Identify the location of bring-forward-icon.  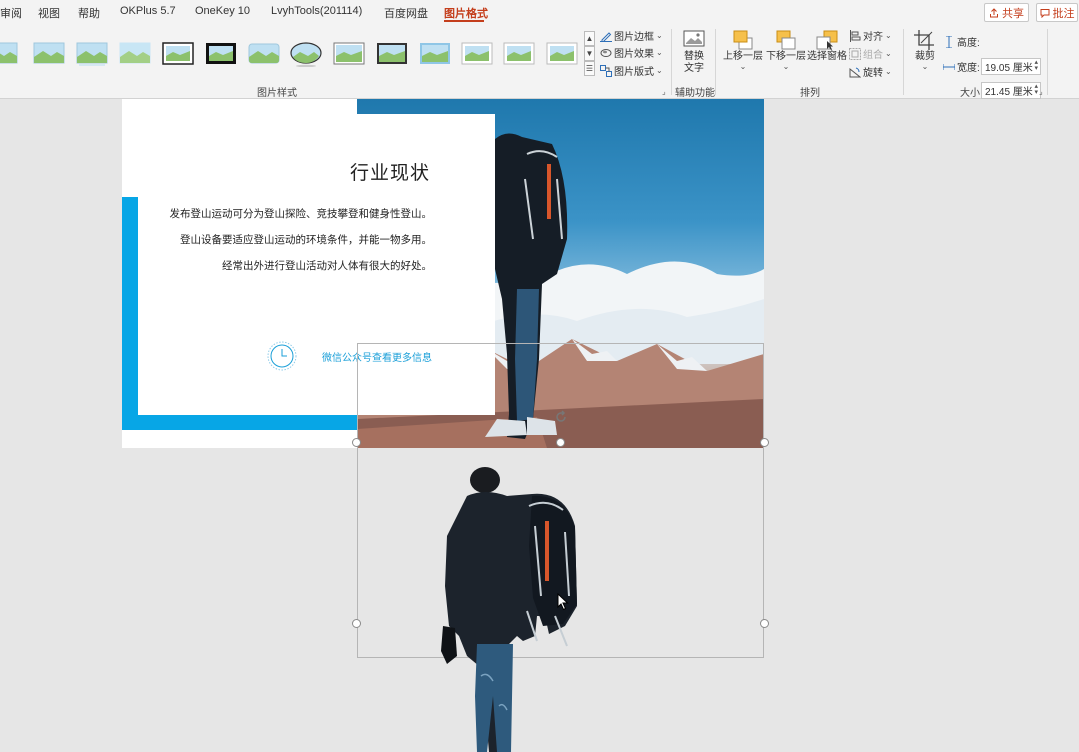
(743, 40).